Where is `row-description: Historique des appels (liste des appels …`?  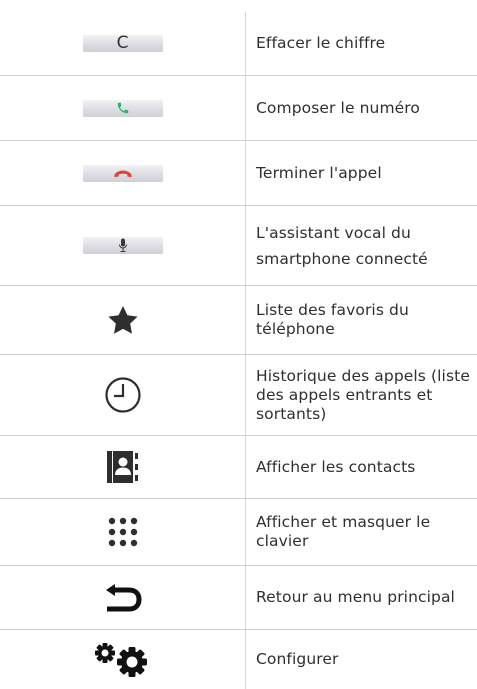
row-description: Historique des appels (liste des appels … is located at coordinates (363, 394).